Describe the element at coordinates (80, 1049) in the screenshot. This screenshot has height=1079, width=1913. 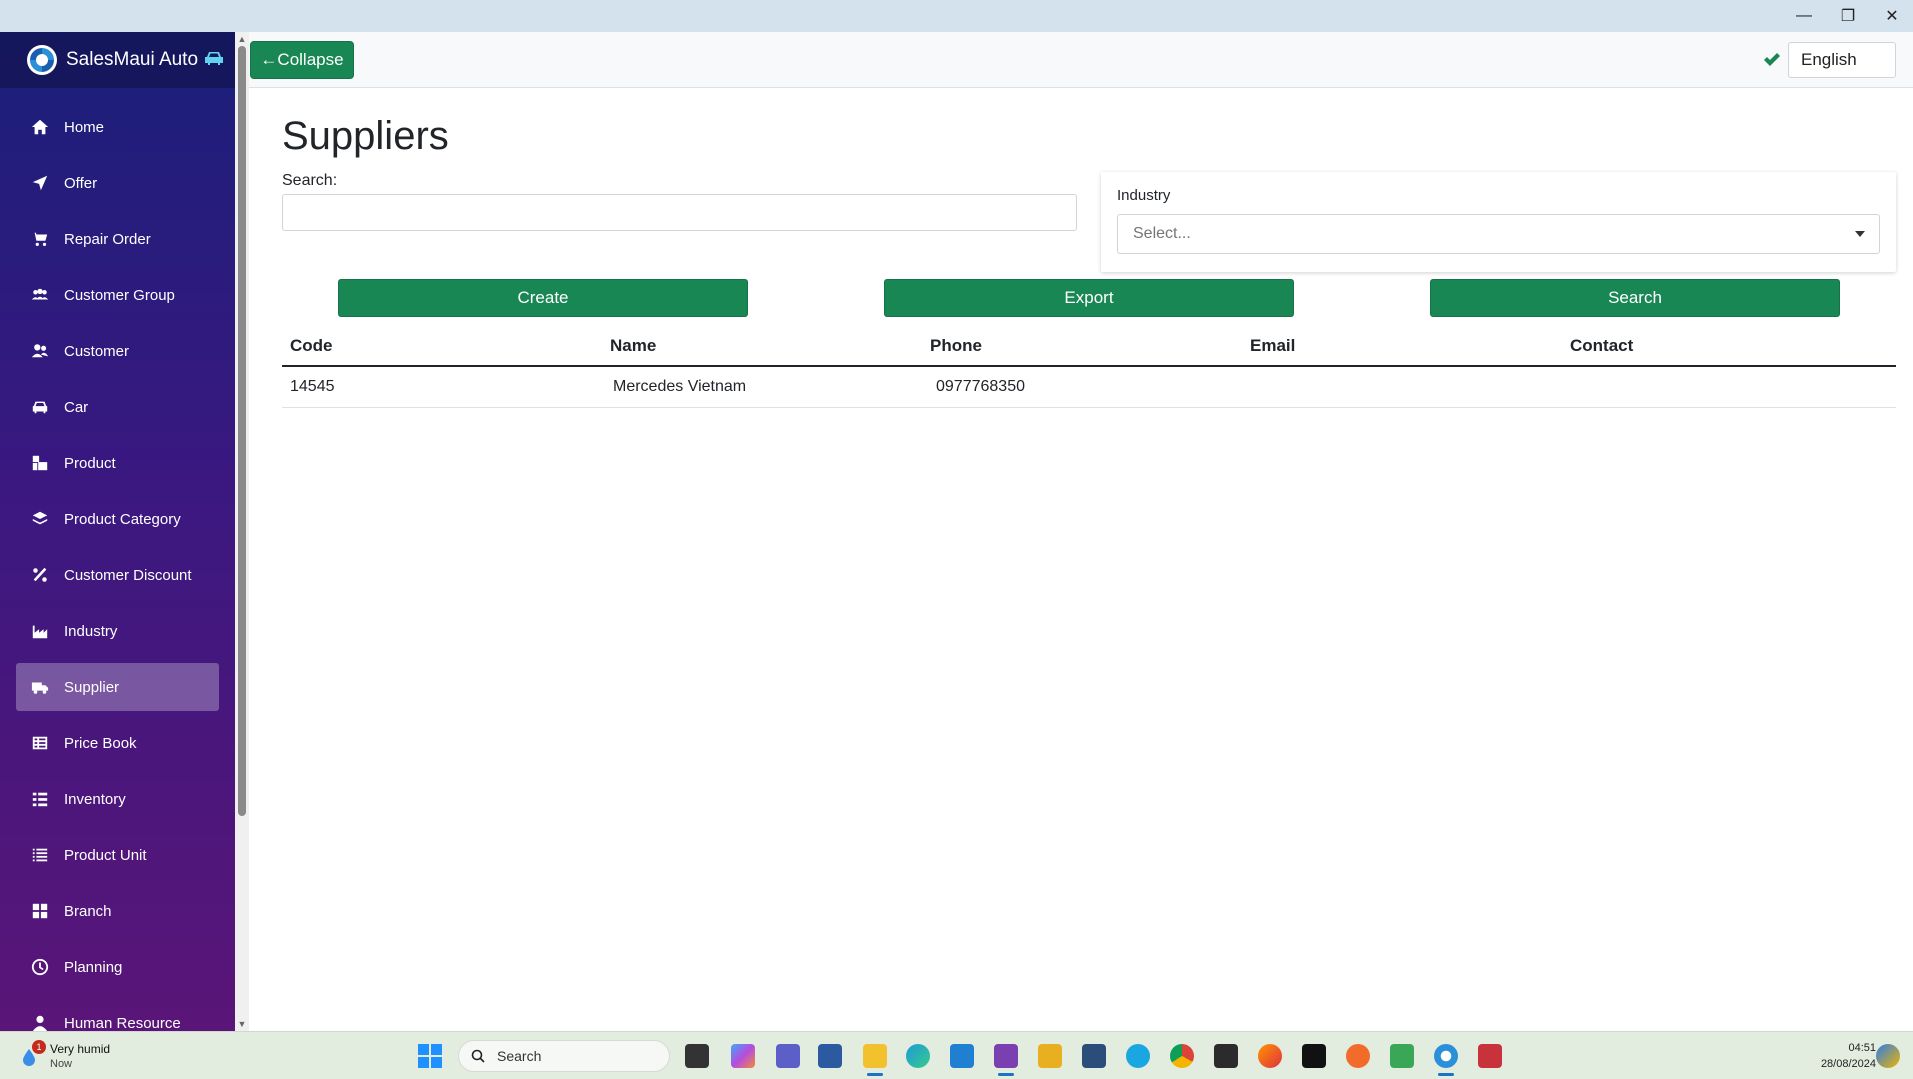
I see `weather-title: Very humid` at that location.